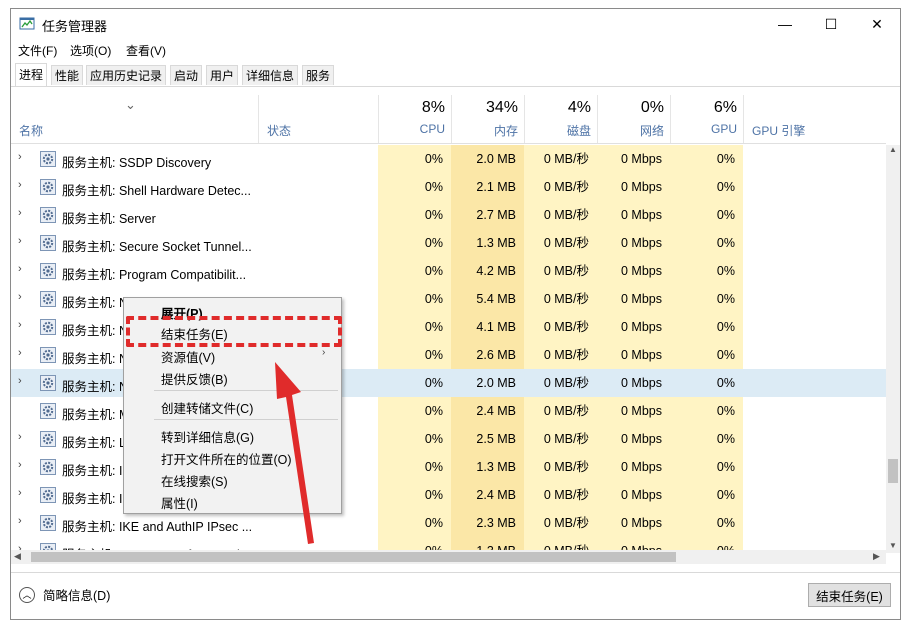  I want to click on tab-services: 服务, so click(318, 75).